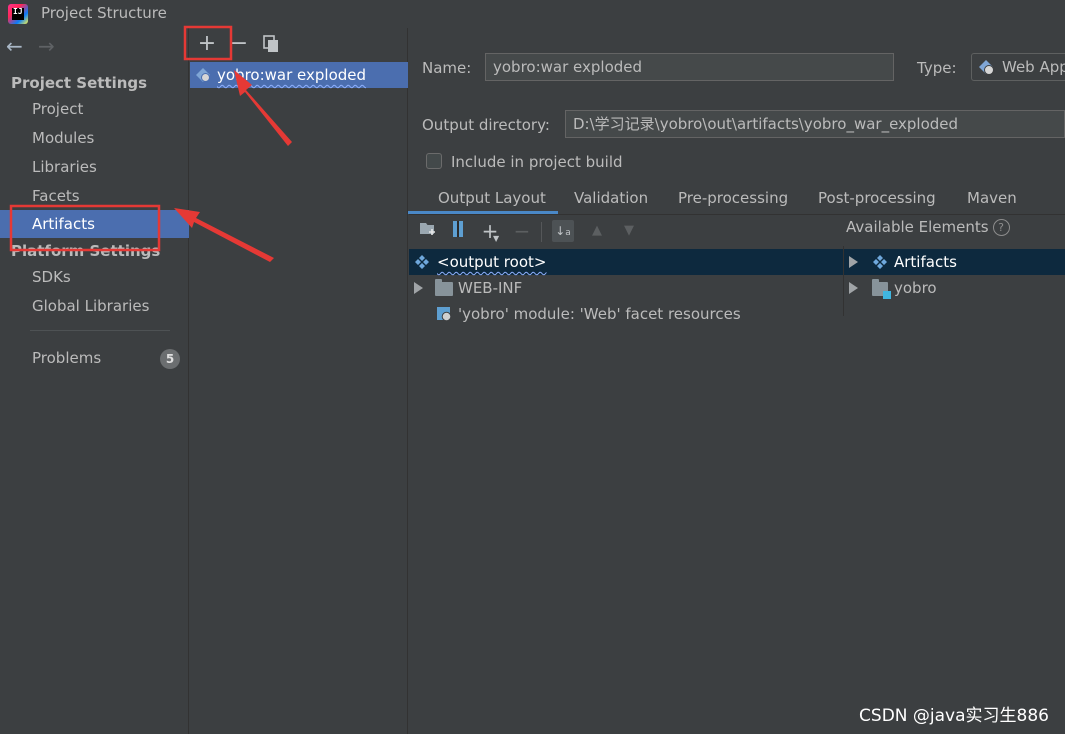 The width and height of the screenshot is (1065, 734). I want to click on available-elements-text: Available Elements, so click(917, 227).